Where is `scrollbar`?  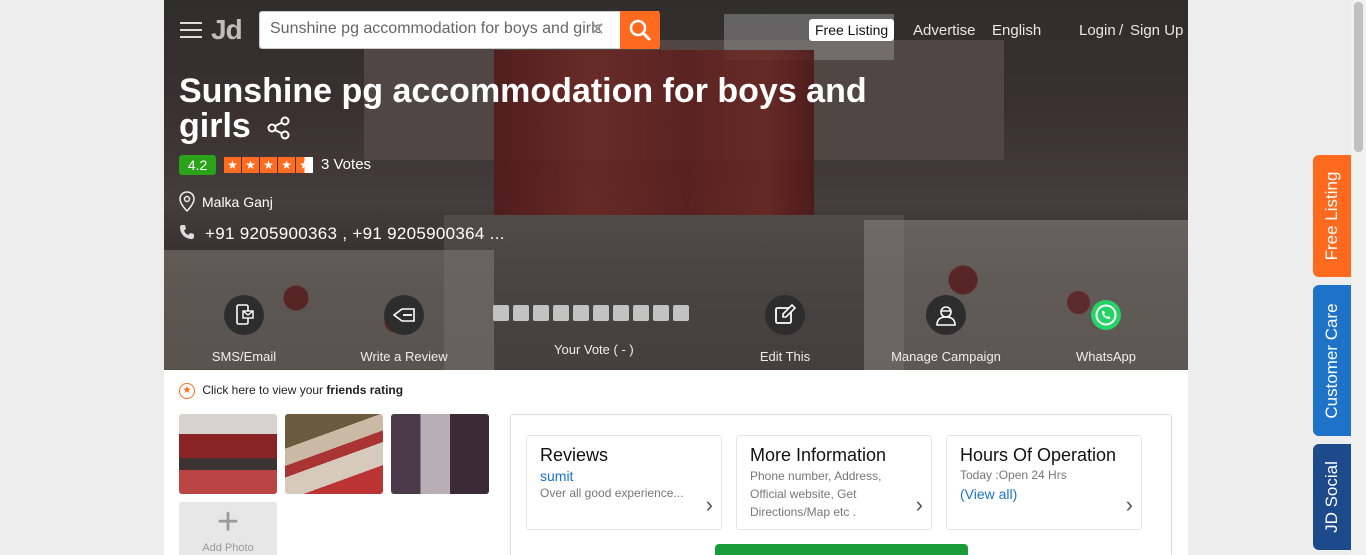
scrollbar is located at coordinates (1358, 277).